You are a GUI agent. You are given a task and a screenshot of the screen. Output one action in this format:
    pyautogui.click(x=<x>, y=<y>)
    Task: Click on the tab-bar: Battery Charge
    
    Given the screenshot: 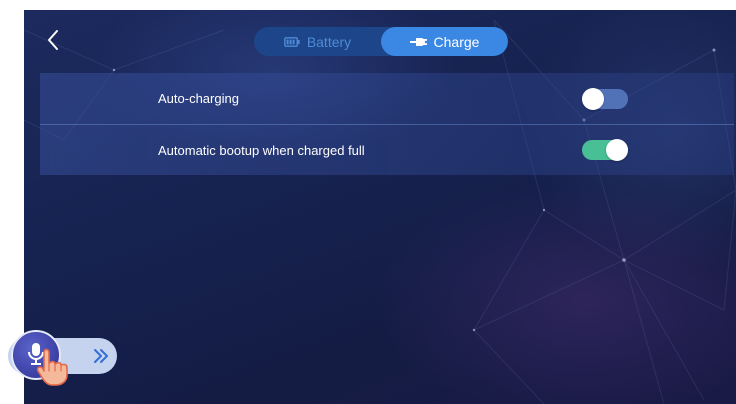 What is the action you would take?
    pyautogui.click(x=381, y=41)
    